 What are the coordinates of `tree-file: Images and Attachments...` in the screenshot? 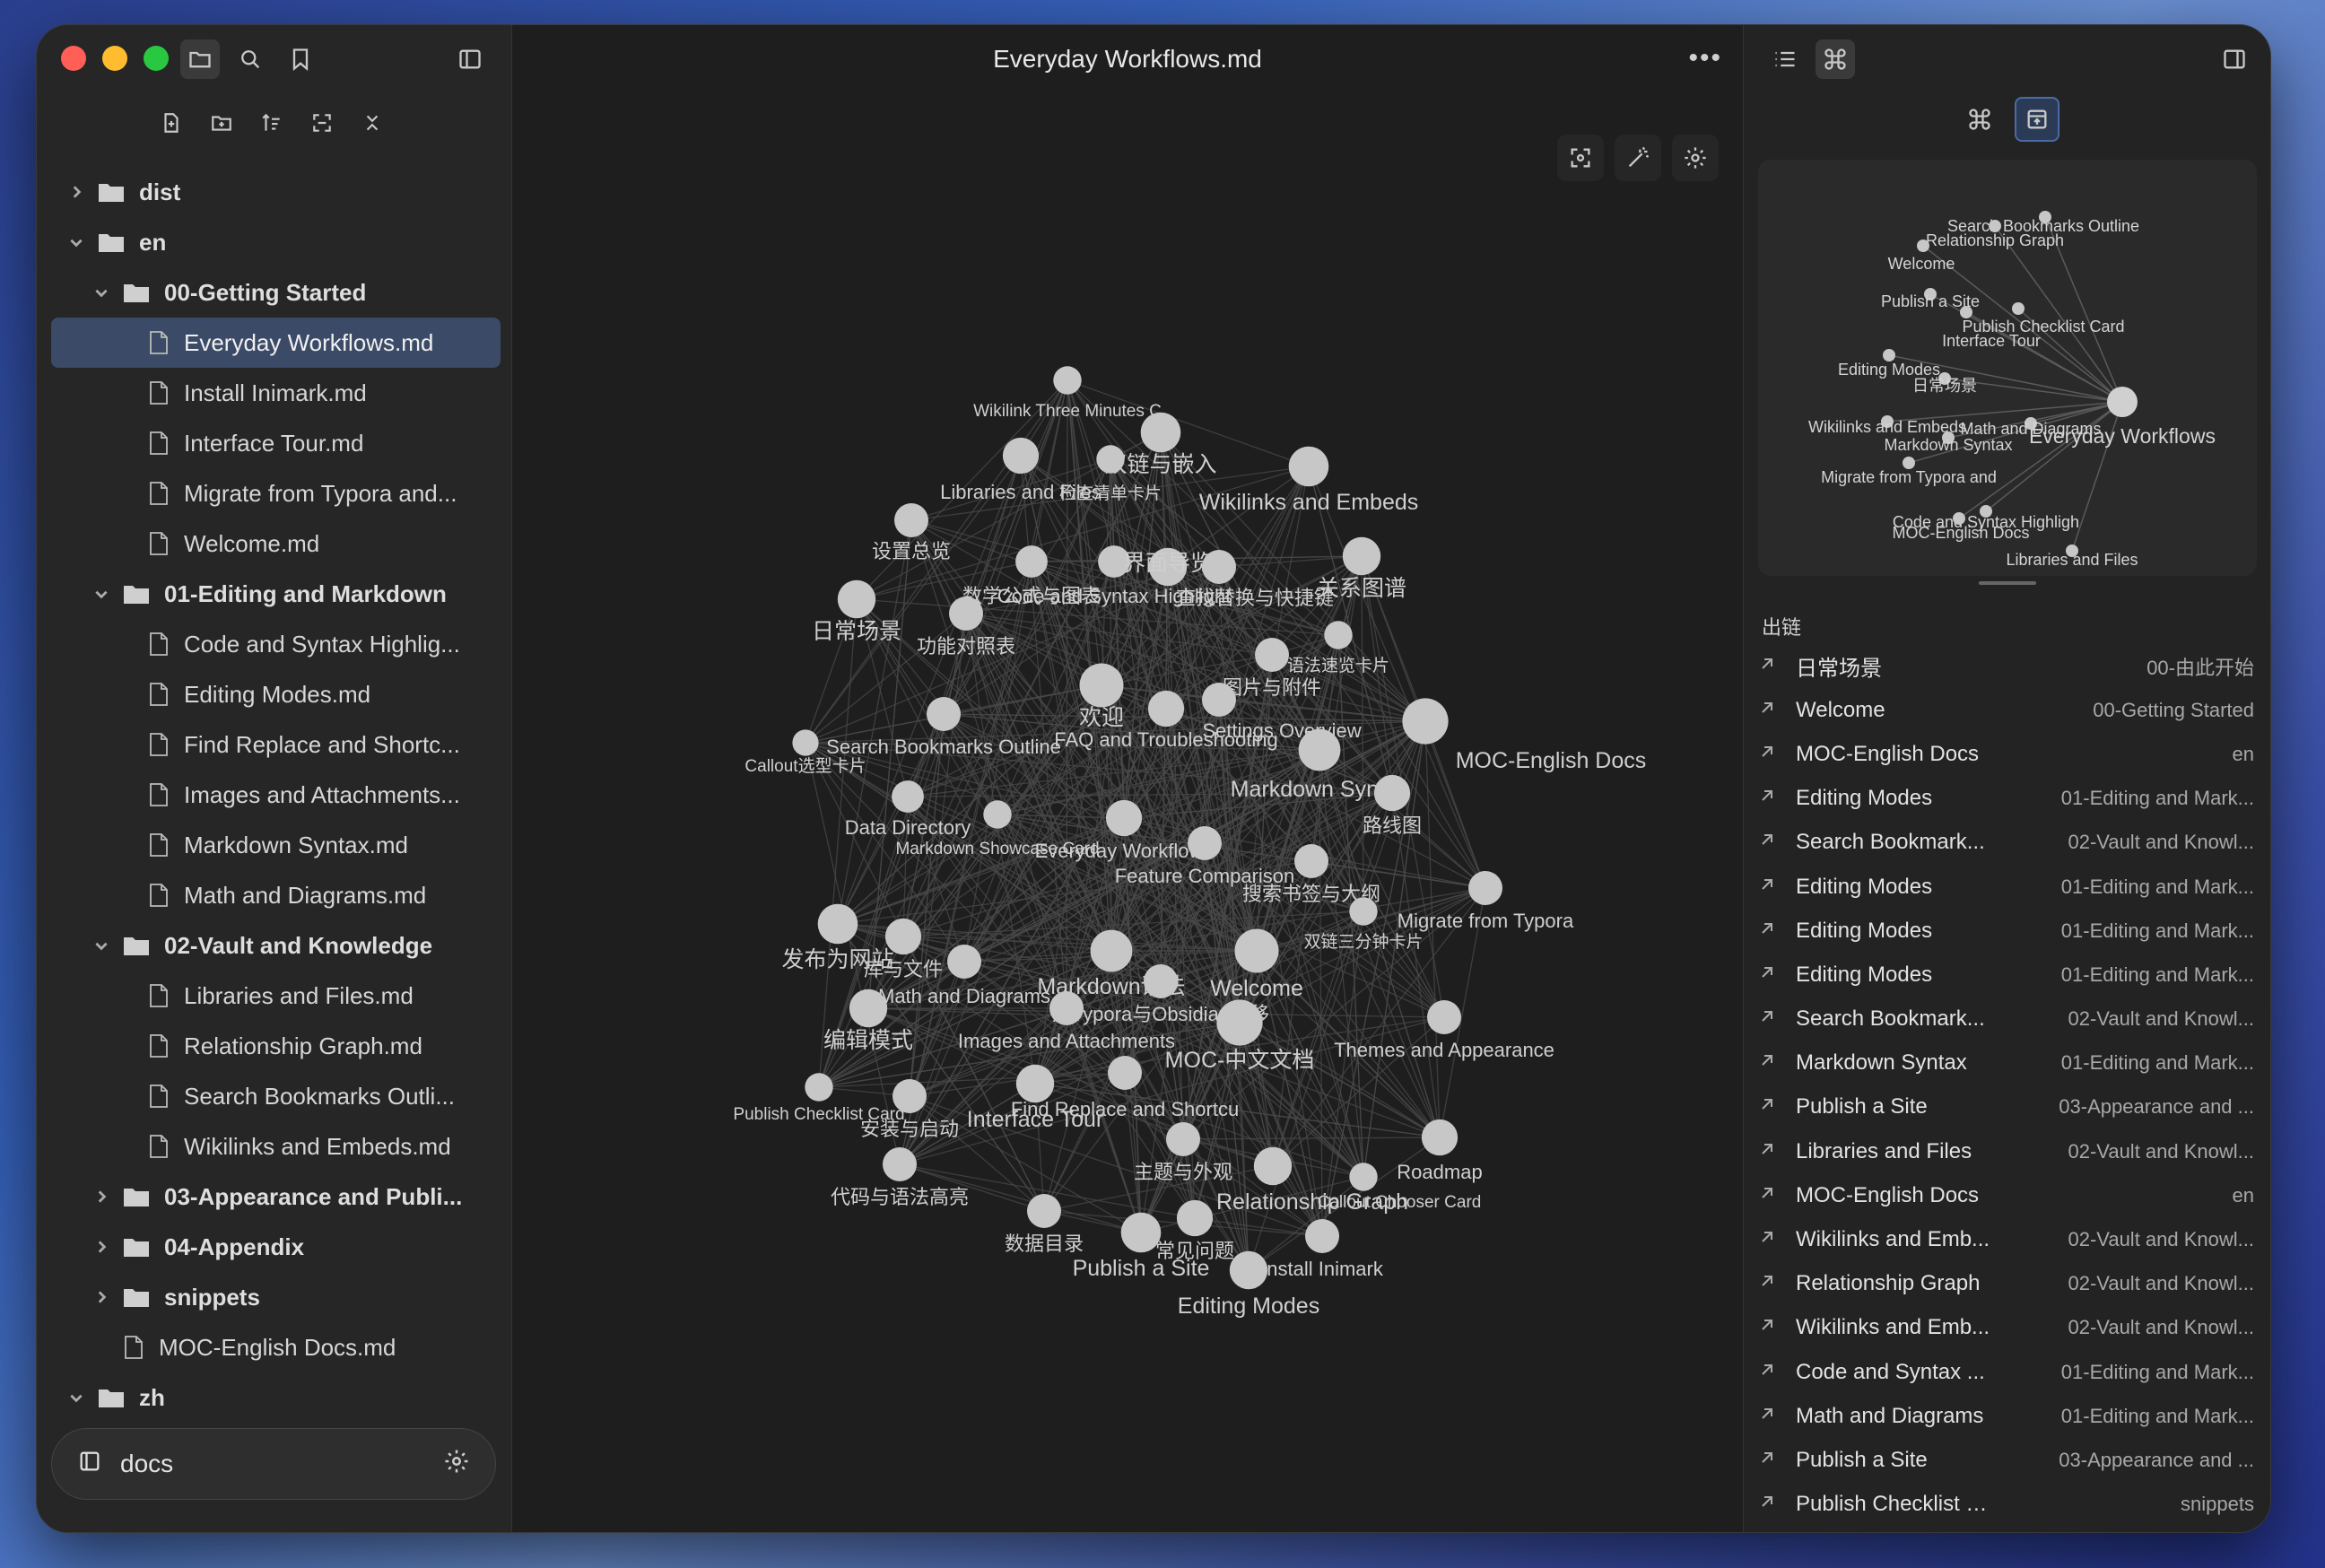 It's located at (276, 795).